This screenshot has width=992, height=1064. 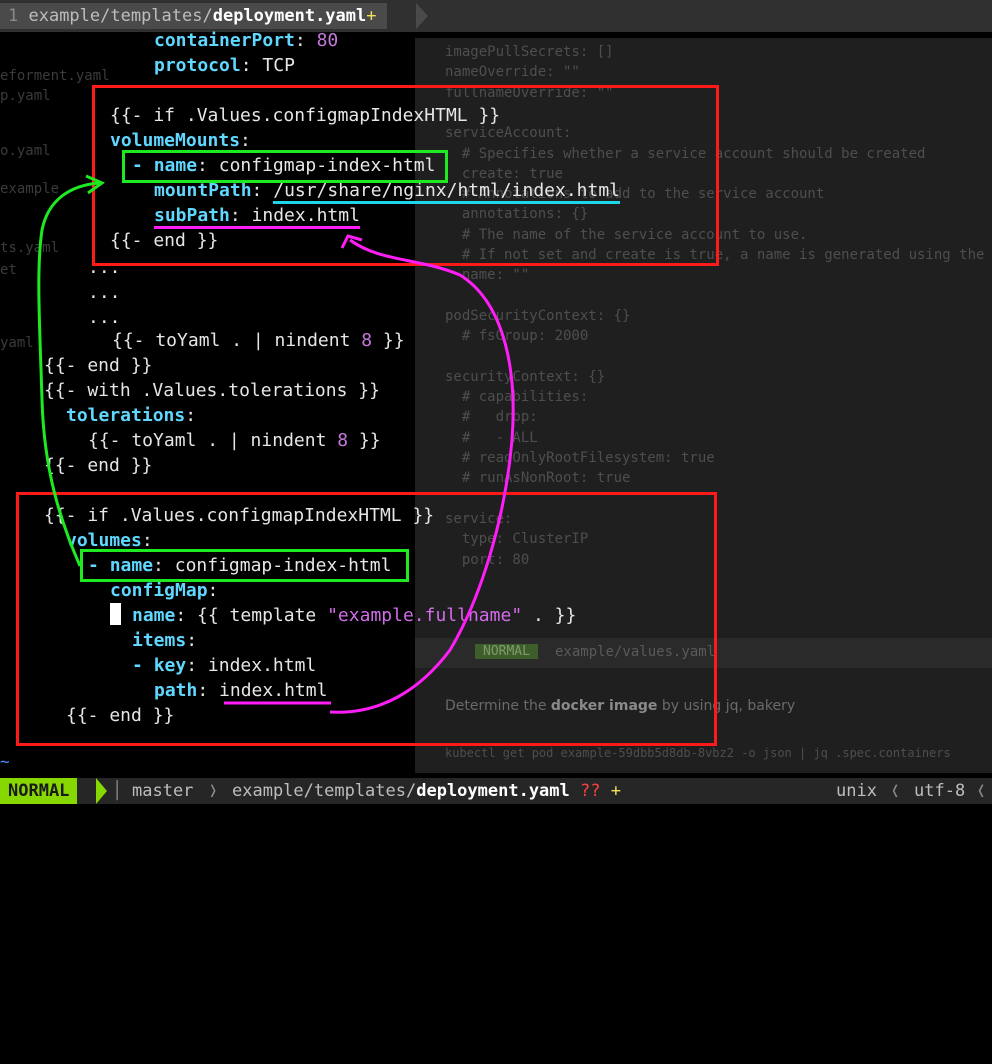 I want to click on background-code-line: name: "", so click(x=487, y=275).